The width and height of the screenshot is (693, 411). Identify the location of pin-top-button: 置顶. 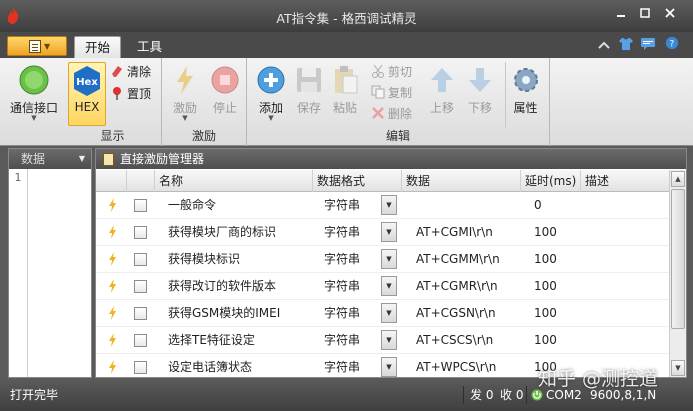
(130, 94).